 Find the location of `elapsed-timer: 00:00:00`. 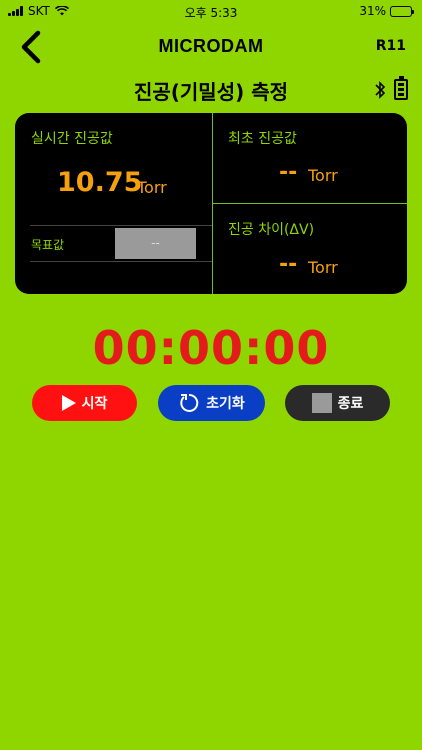

elapsed-timer: 00:00:00 is located at coordinates (211, 348).